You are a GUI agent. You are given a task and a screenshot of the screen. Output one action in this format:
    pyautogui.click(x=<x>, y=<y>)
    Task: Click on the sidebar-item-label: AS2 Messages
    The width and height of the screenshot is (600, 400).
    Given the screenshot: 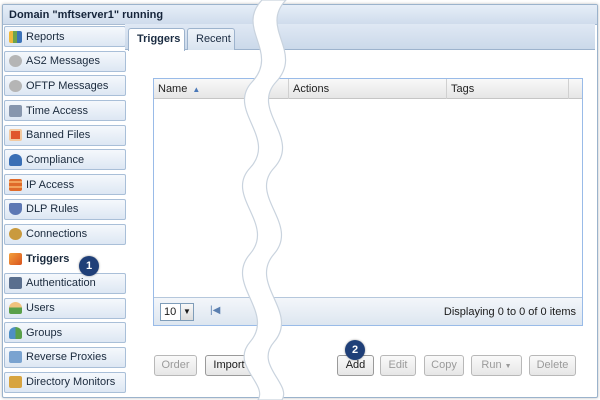 What is the action you would take?
    pyautogui.click(x=63, y=61)
    